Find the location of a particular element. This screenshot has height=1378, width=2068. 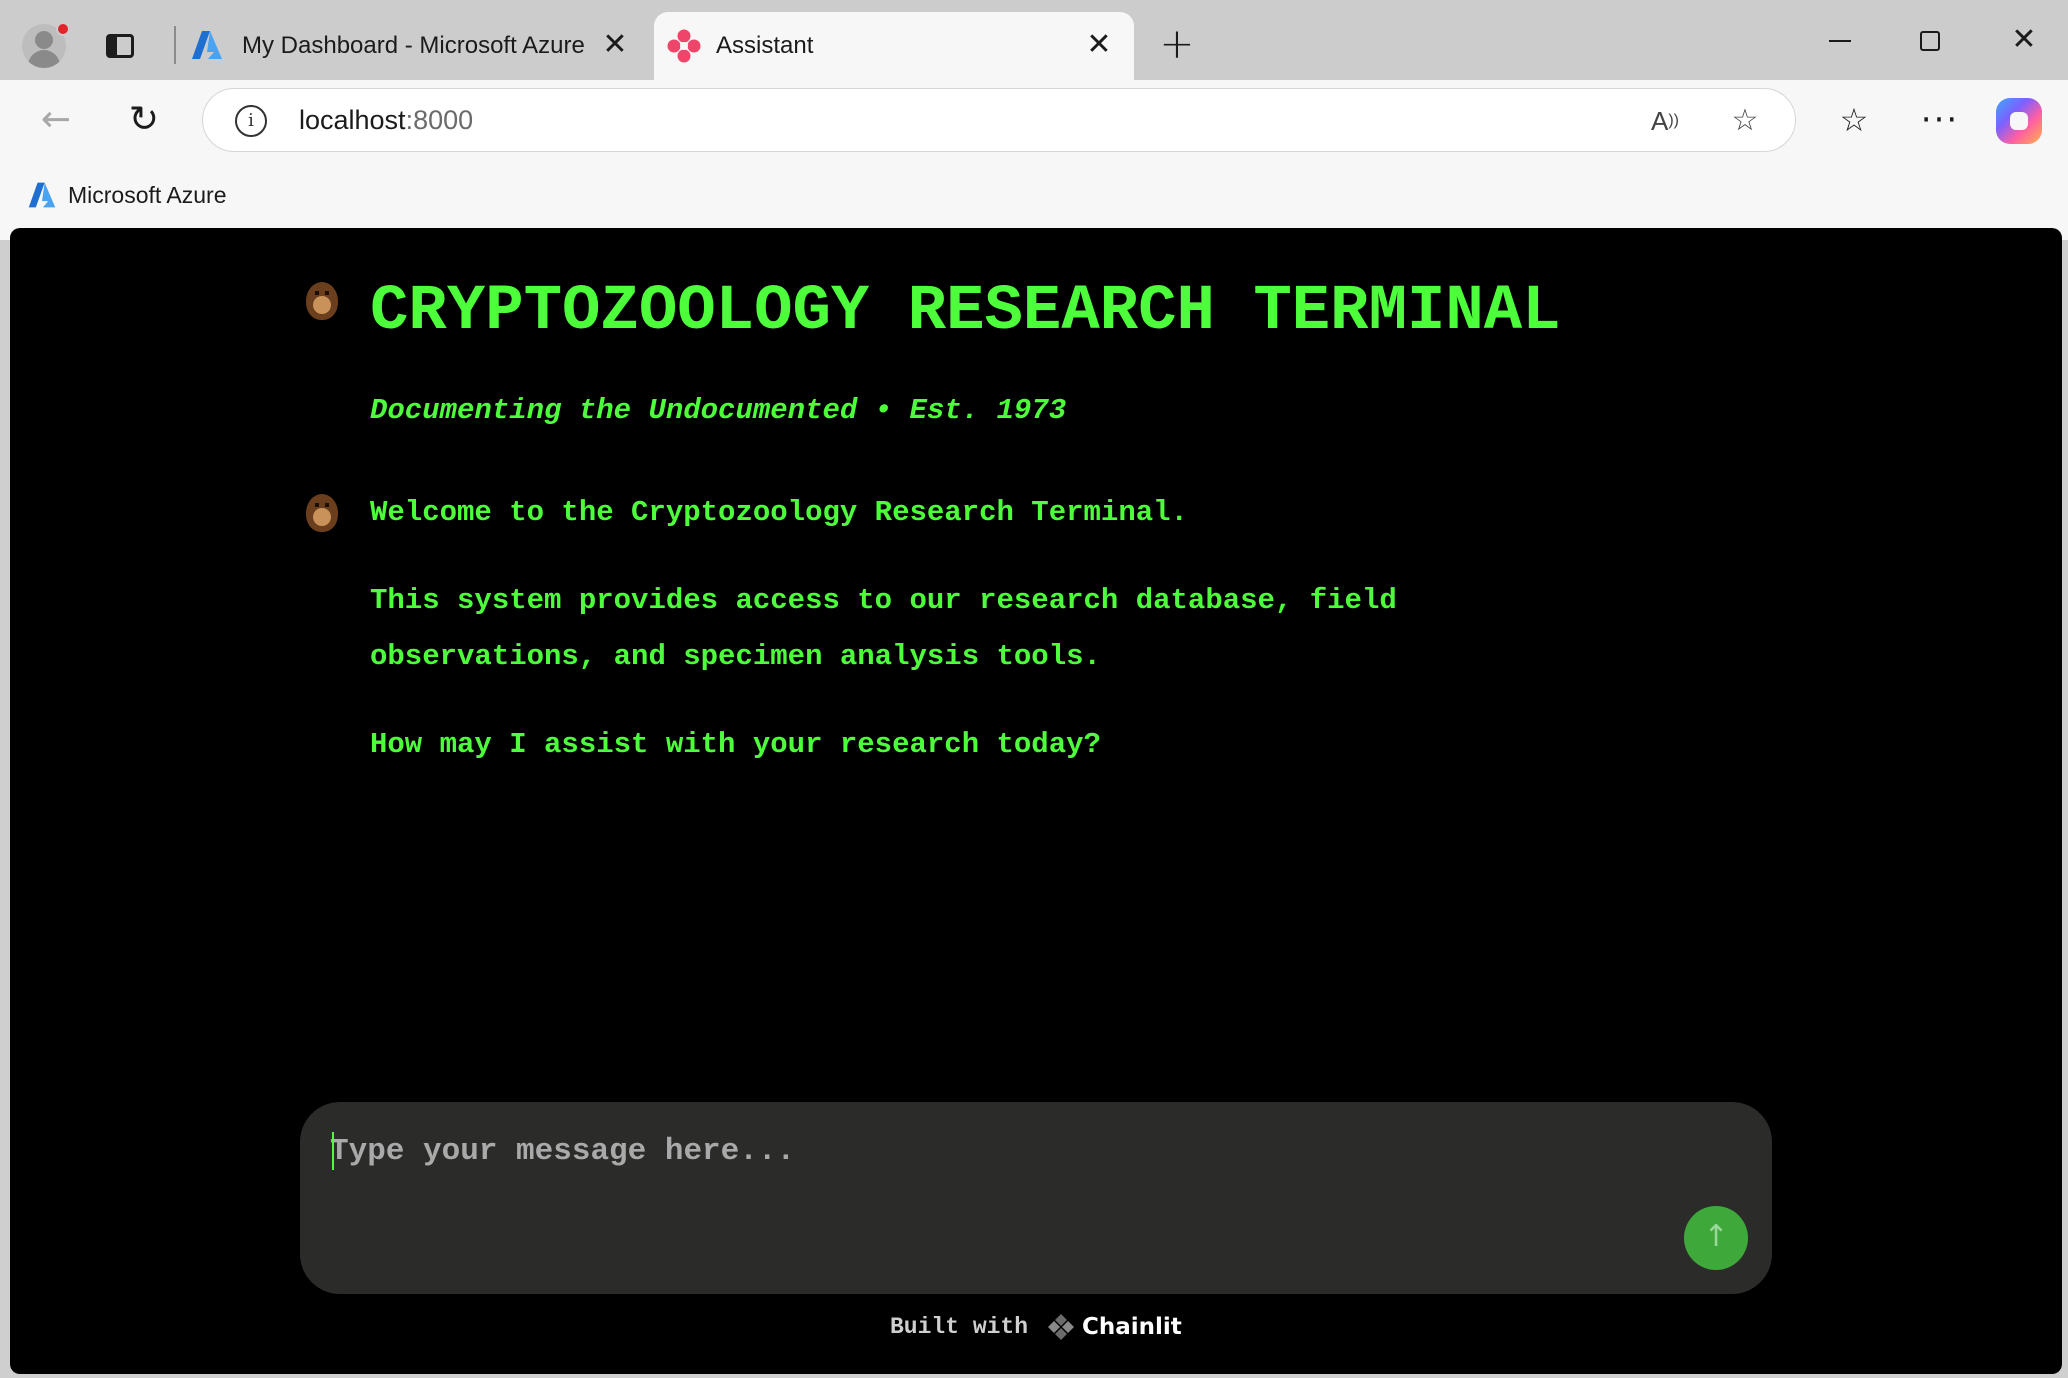

url-text: localhost:8000 is located at coordinates (386, 120).